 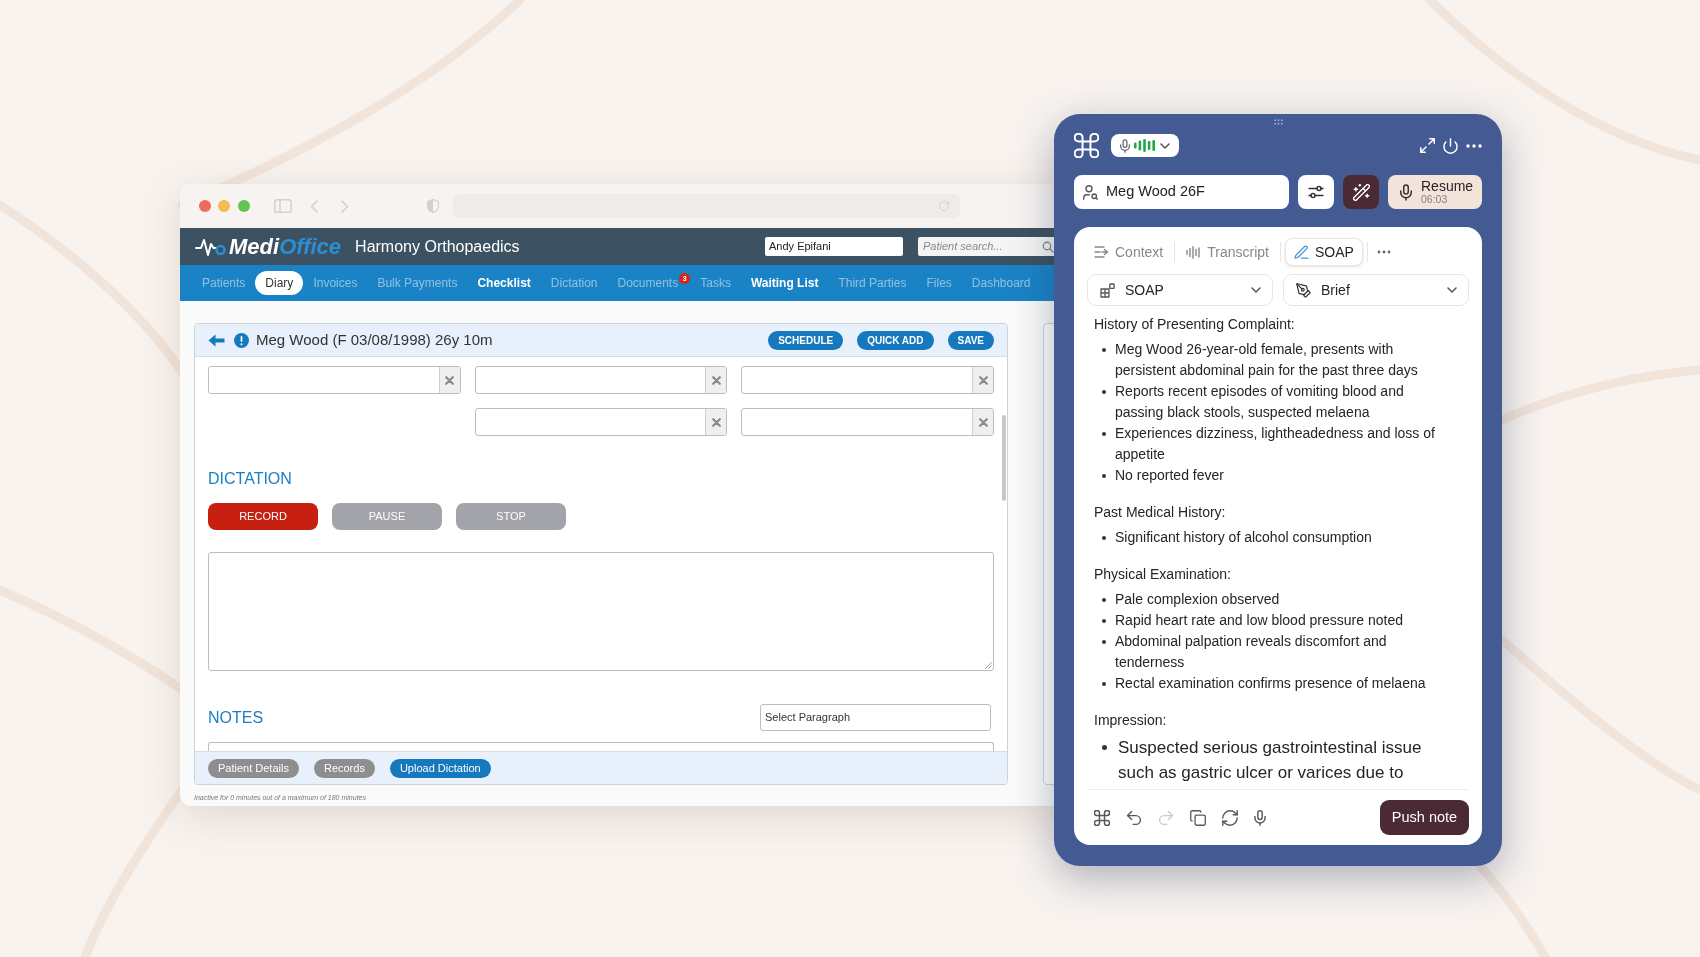 I want to click on note-bullet-text: Reports recent episodes of vomiting blood and passing black stools, suspected melaena, so click(x=1260, y=402).